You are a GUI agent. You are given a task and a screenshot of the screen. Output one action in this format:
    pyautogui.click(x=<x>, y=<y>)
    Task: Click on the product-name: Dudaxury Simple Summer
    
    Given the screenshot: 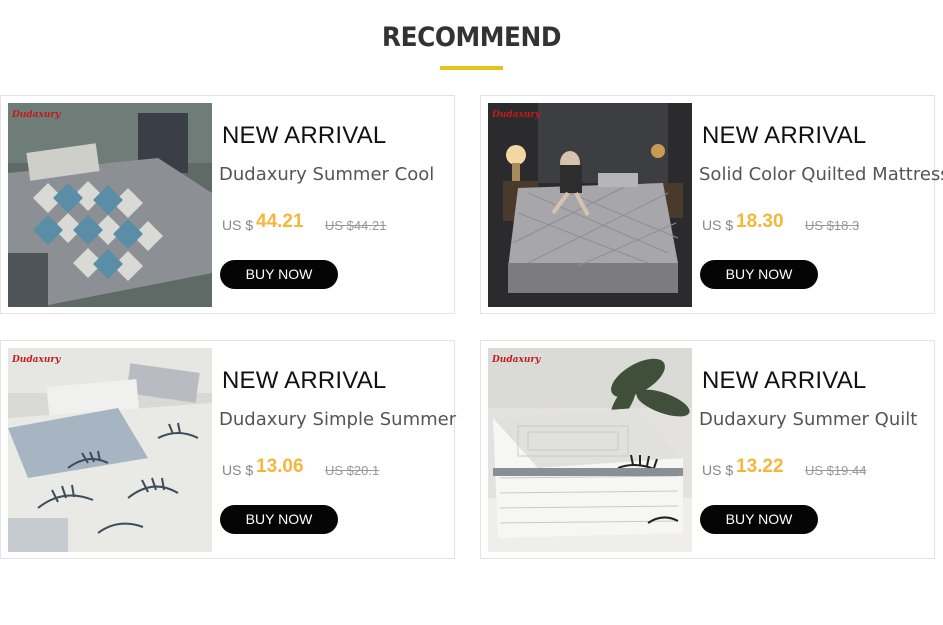 What is the action you would take?
    pyautogui.click(x=337, y=419)
    